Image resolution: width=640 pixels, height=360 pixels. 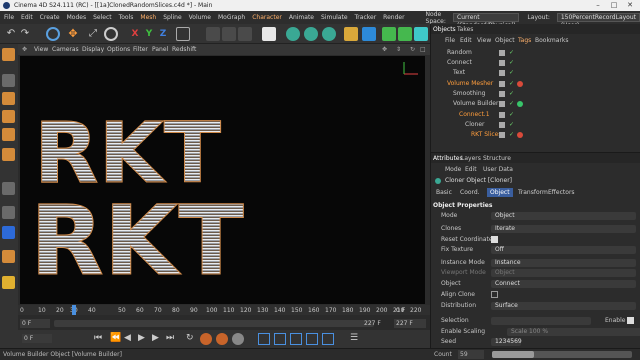 What do you see at coordinates (311, 34) in the screenshot?
I see `subdivision-icon` at bounding box center [311, 34].